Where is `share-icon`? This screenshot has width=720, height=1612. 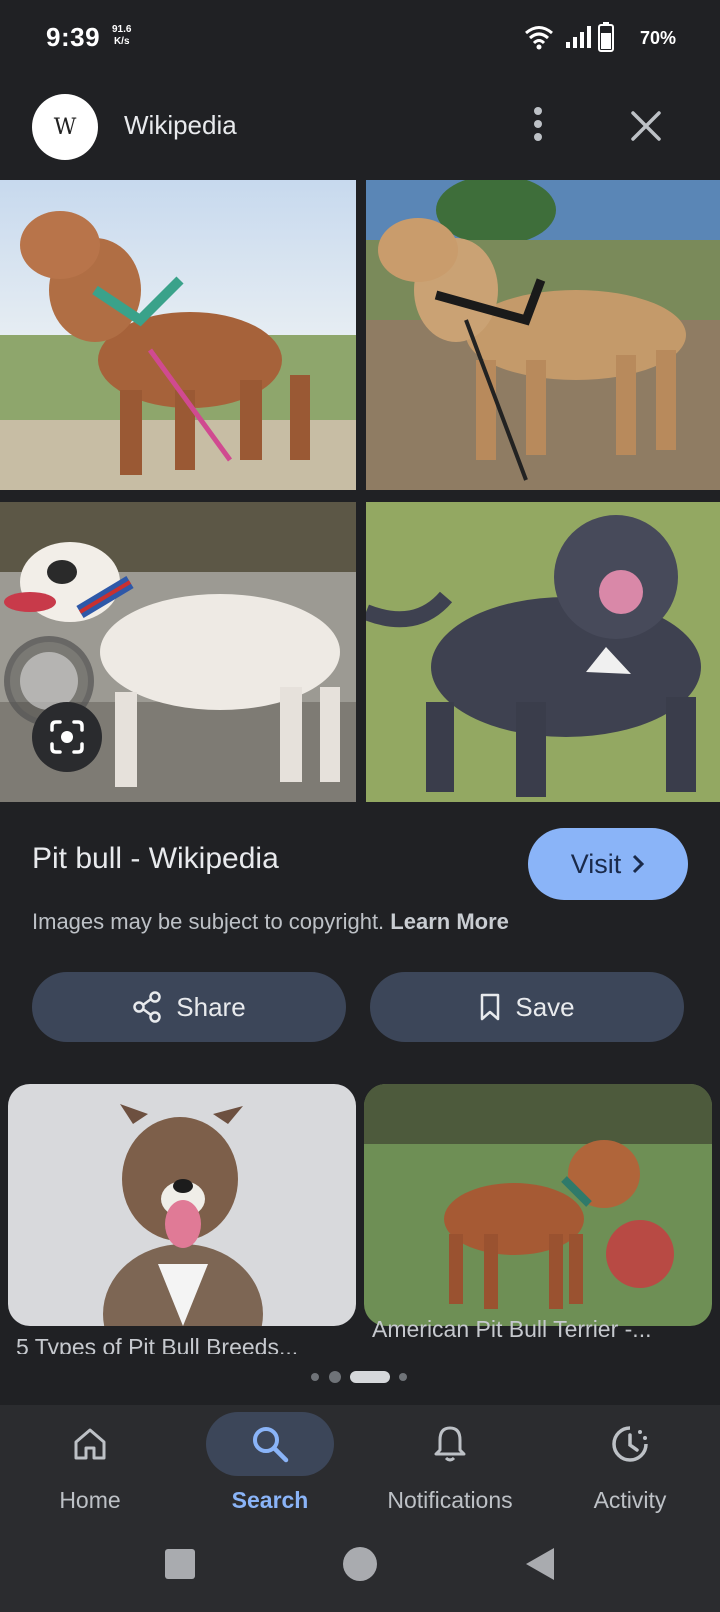
share-icon is located at coordinates (147, 1007).